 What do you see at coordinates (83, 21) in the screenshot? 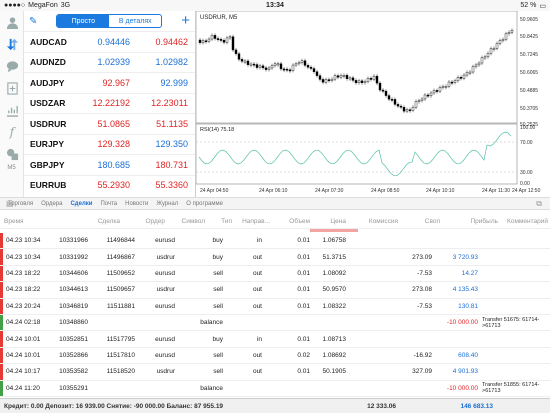
I see `tab-simple: Просто` at bounding box center [83, 21].